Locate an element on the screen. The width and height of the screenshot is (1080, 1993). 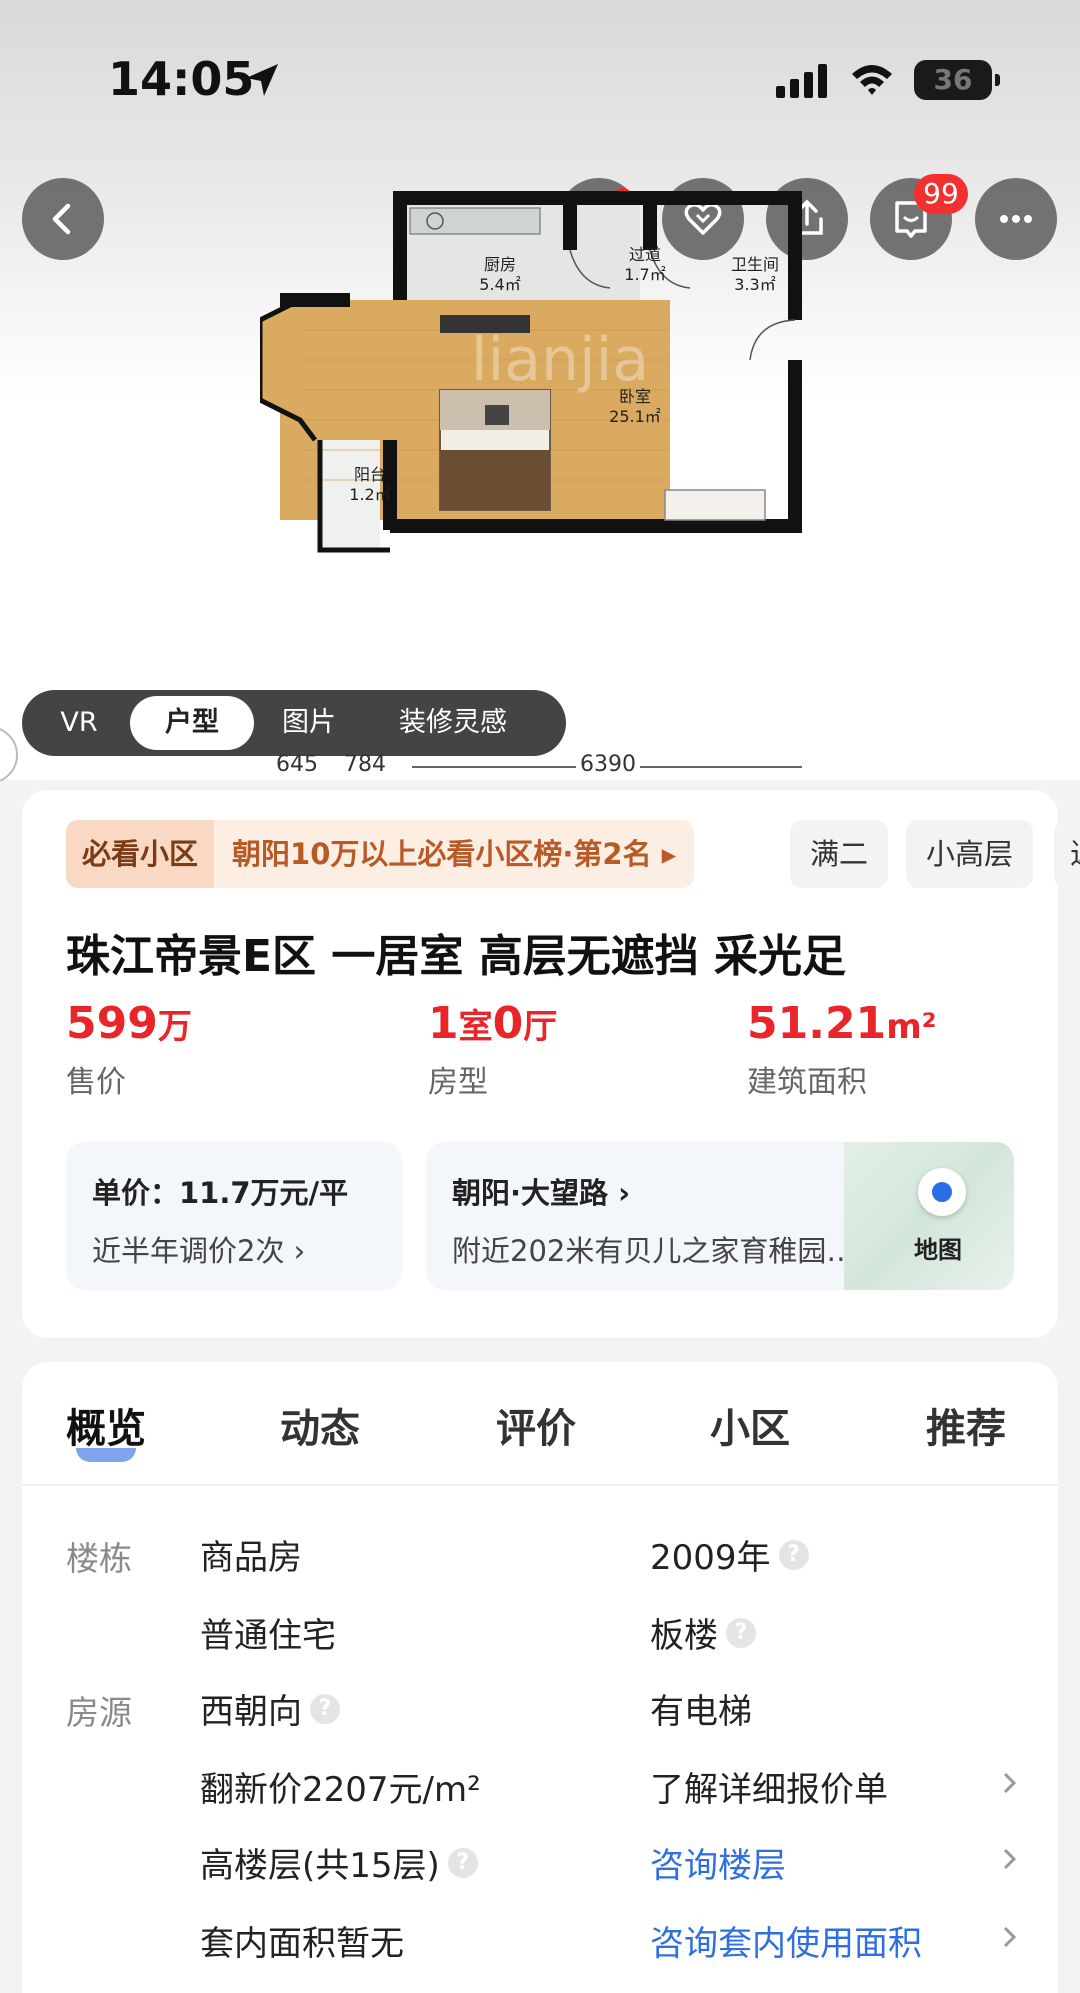
room-label: 厨房 is located at coordinates (500, 264).